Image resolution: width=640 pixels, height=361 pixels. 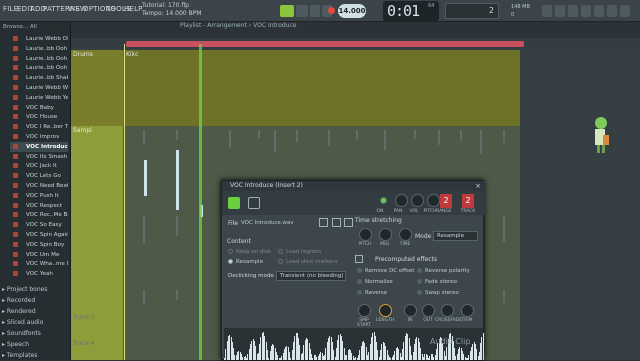 I want to click on precomputed-label: Precomputed effects, so click(x=406, y=259).